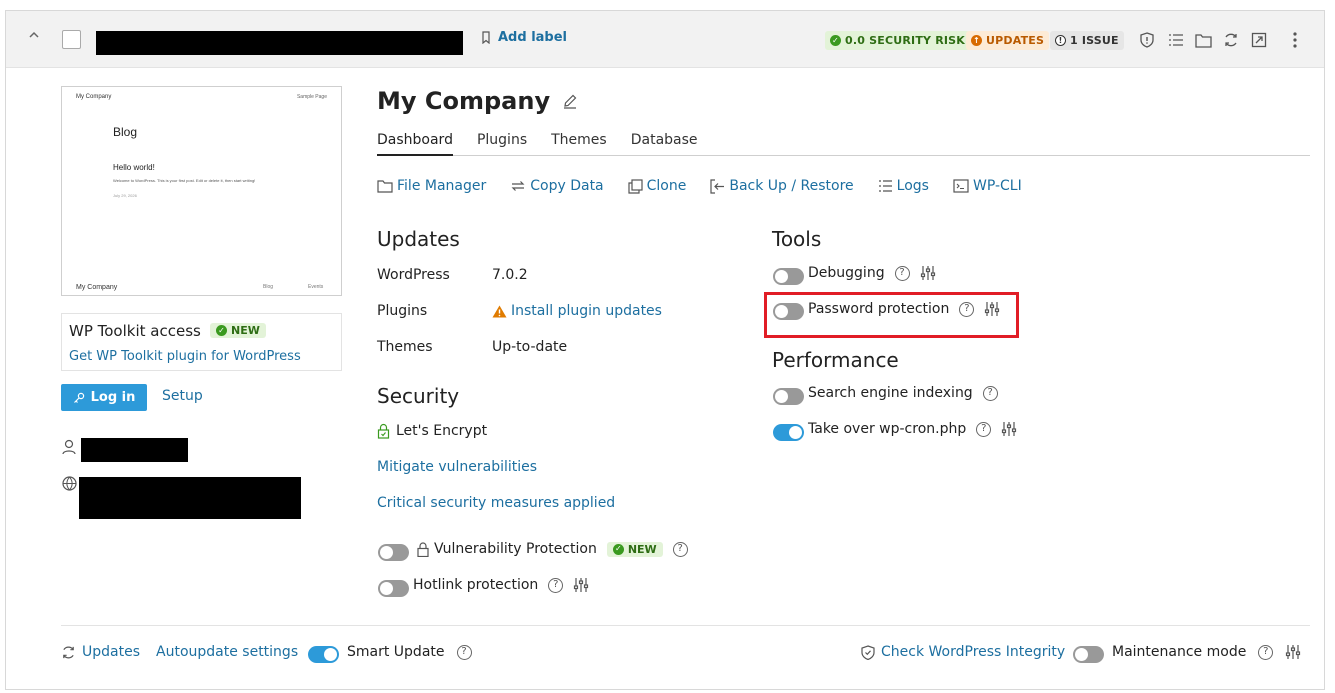  What do you see at coordinates (1088, 654) in the screenshot?
I see `maintenance-mode-toggle` at bounding box center [1088, 654].